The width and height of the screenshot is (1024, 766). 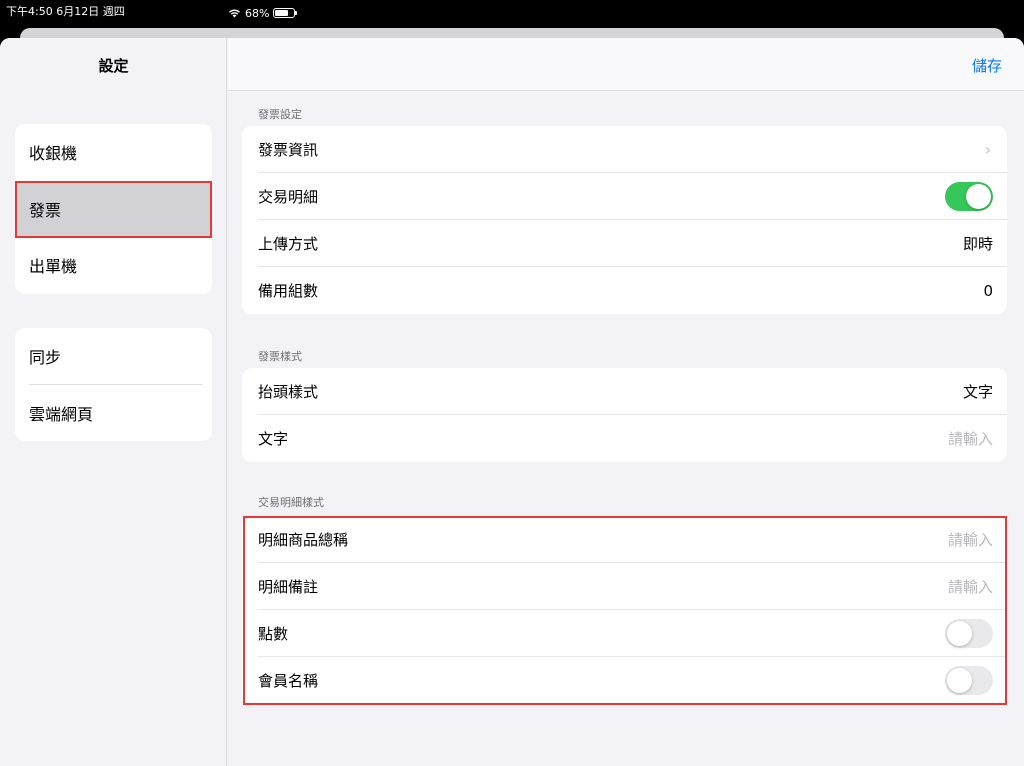 I want to click on upload-method-value: 即時, so click(x=977, y=244).